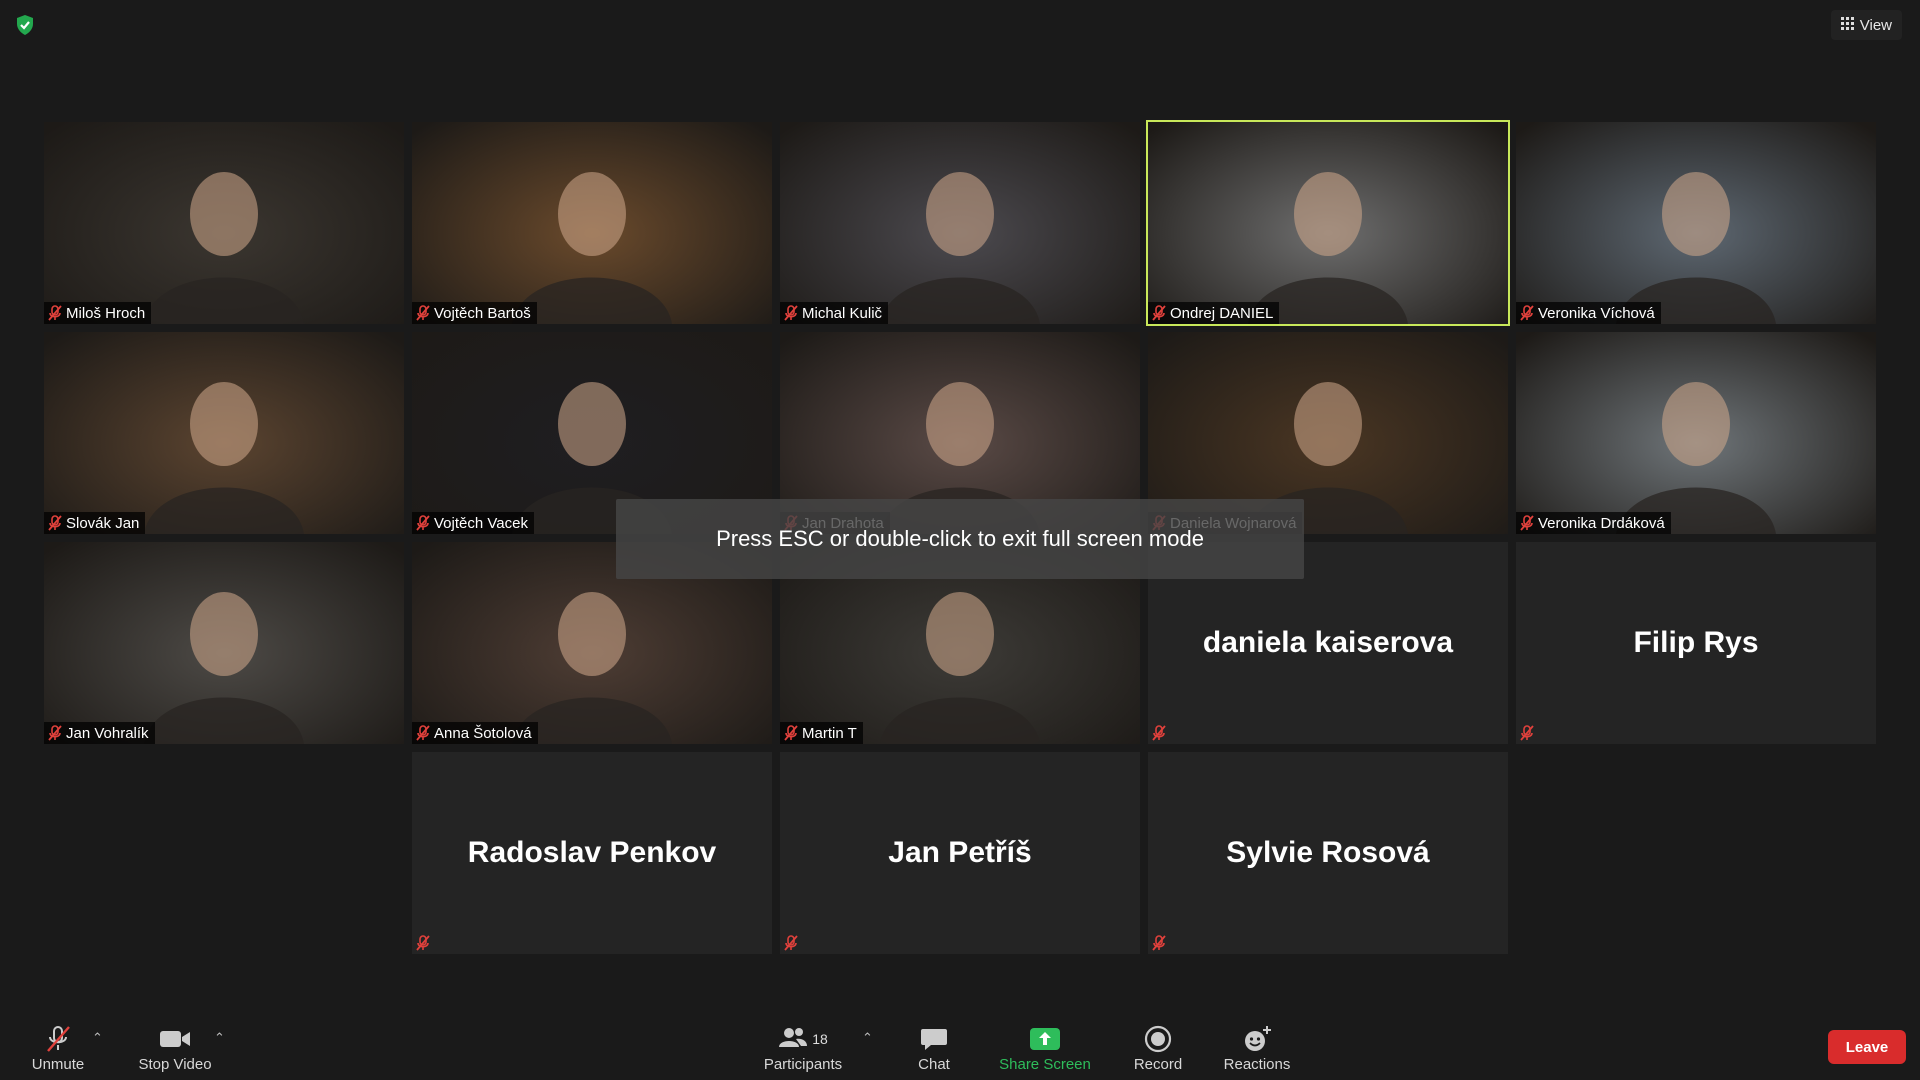 This screenshot has width=1920, height=1080. I want to click on participant-name: Radoslav Penkov, so click(592, 852).